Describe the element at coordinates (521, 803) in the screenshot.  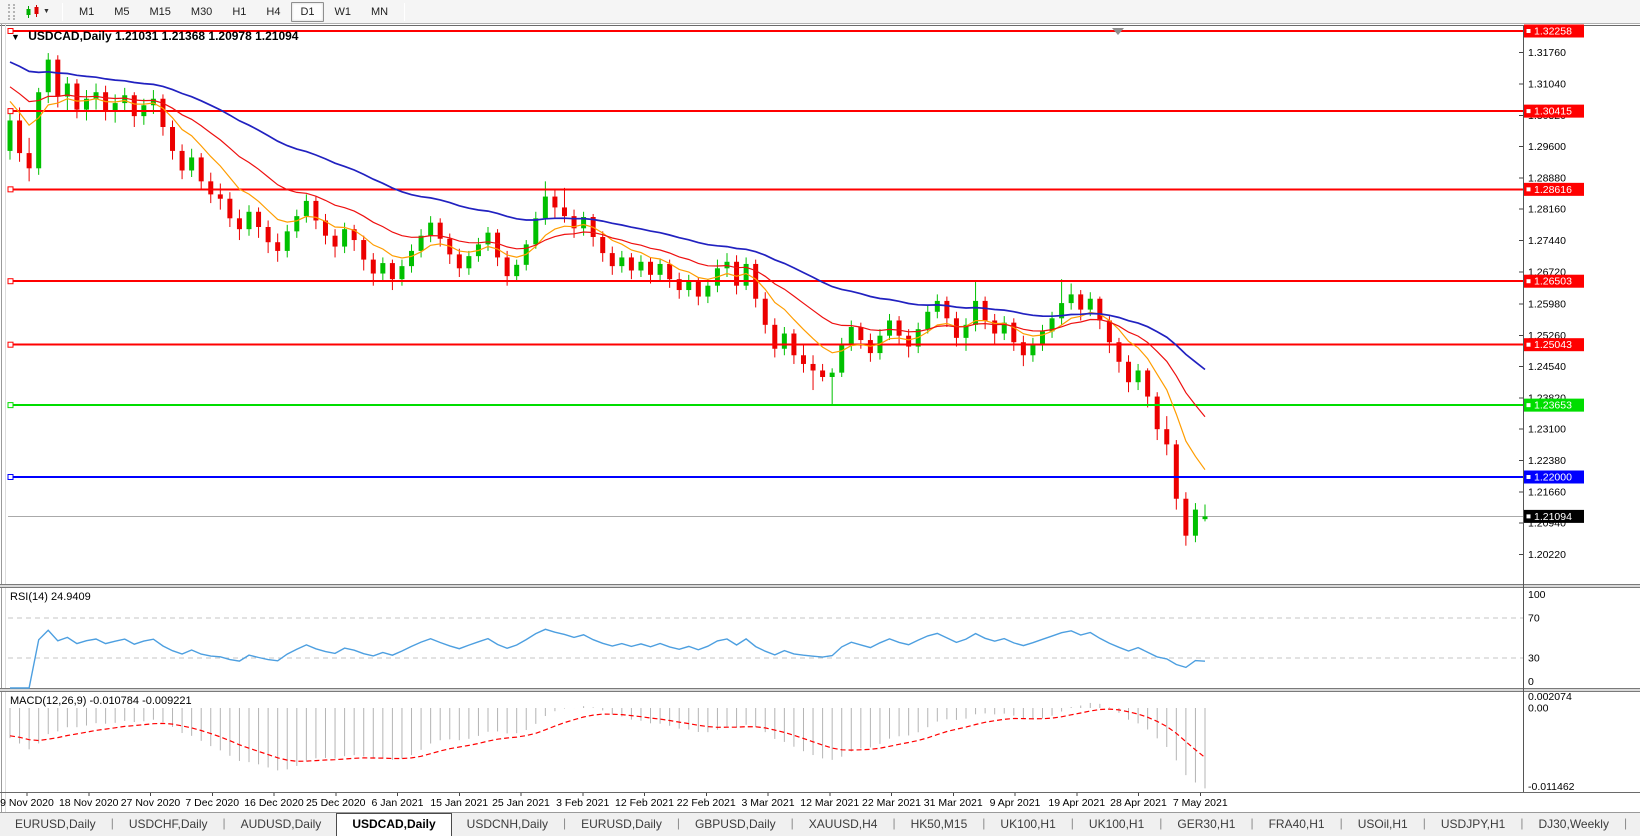
I see `date-tick-label: 25 Jan 2021` at that location.